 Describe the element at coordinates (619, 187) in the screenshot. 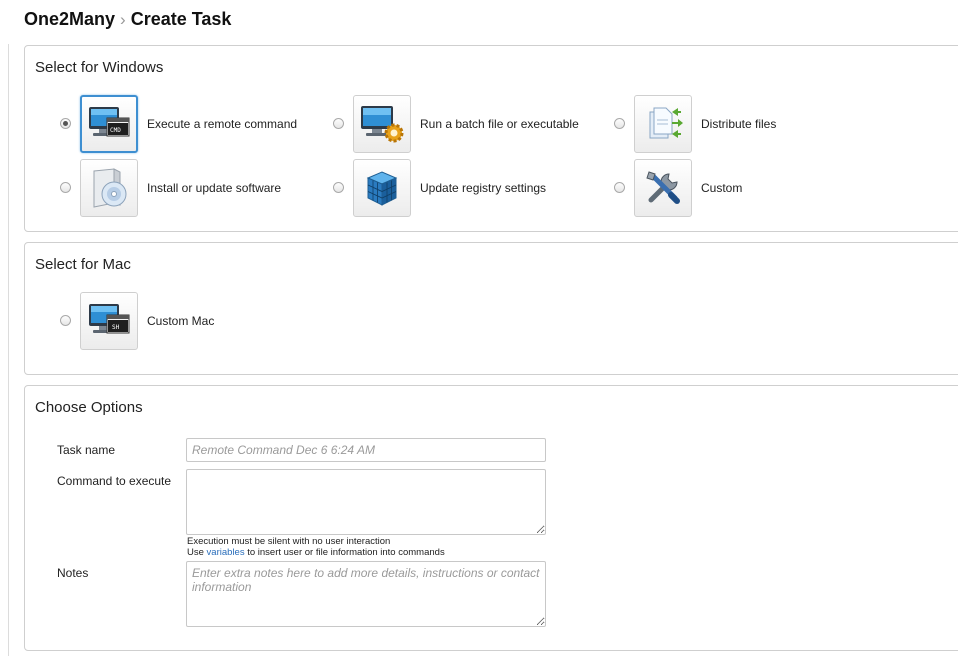

I see `radio-custom` at that location.